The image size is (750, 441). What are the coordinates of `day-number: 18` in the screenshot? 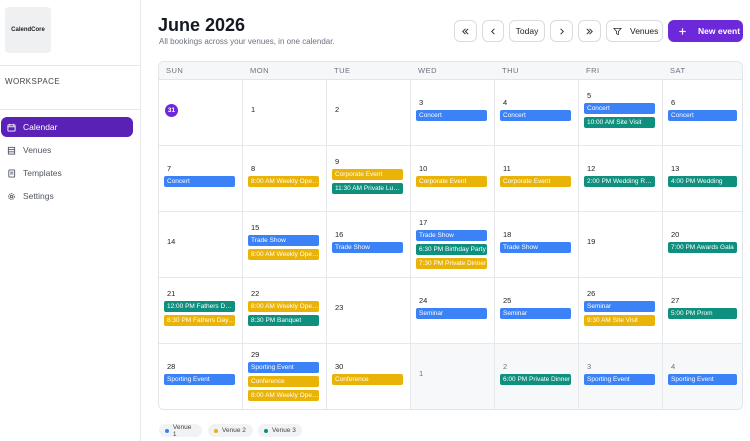 It's located at (507, 234).